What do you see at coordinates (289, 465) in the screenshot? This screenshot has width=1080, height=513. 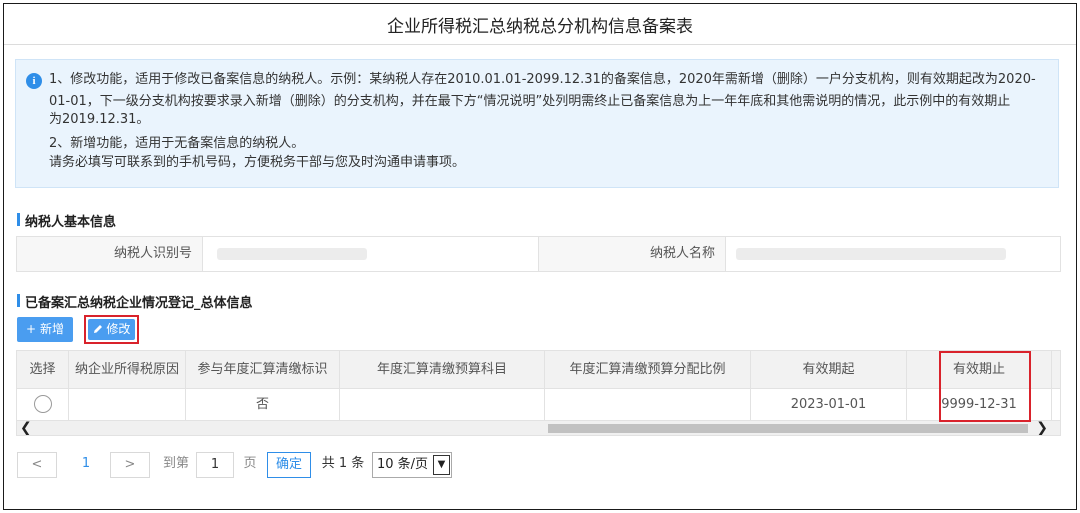 I see `confirm-button: 确定` at bounding box center [289, 465].